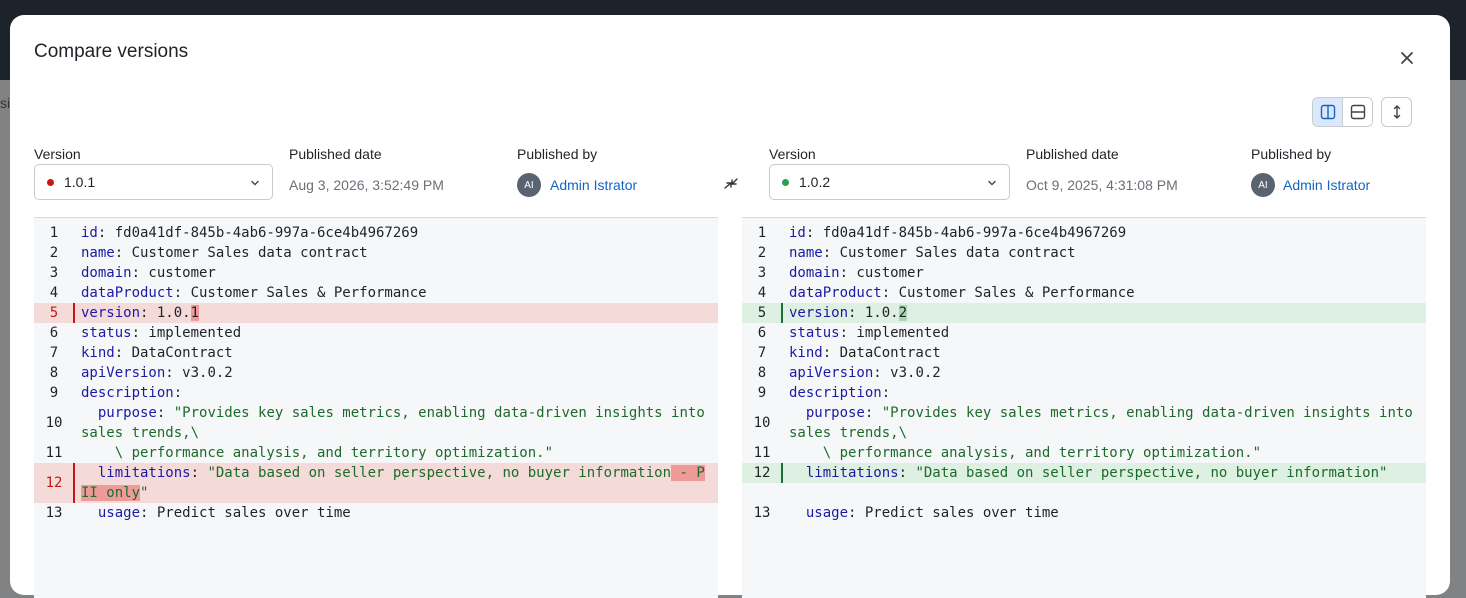  I want to click on unified-view-icon, so click(1357, 112).